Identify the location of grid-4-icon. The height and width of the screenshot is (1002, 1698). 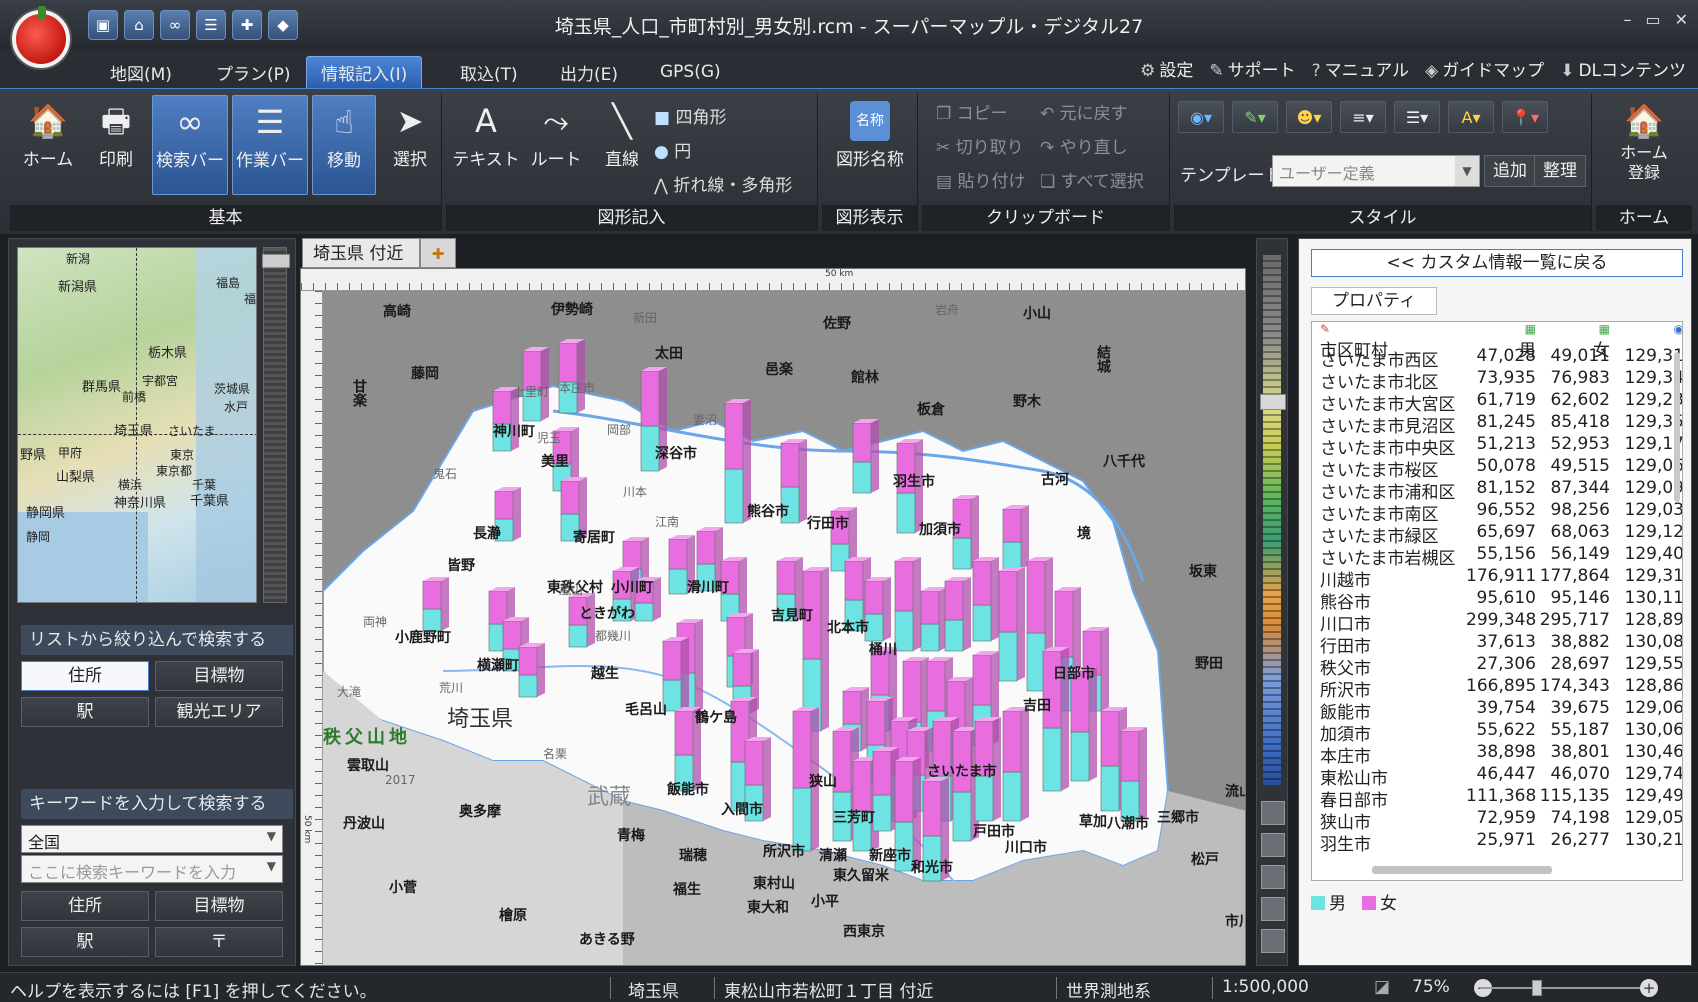
(1273, 845).